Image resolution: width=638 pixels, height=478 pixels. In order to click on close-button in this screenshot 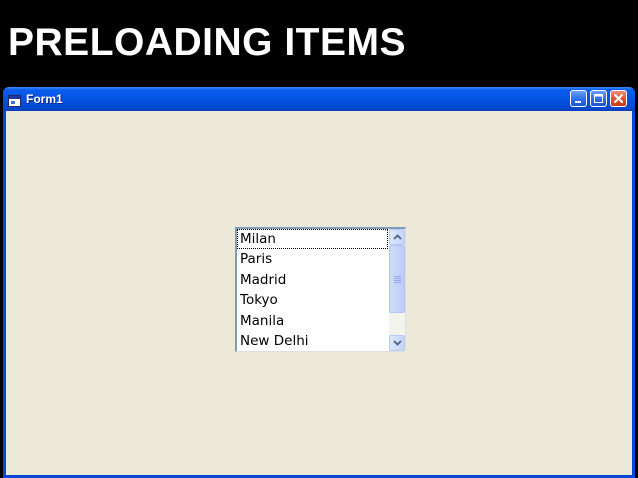, I will do `click(618, 98)`.